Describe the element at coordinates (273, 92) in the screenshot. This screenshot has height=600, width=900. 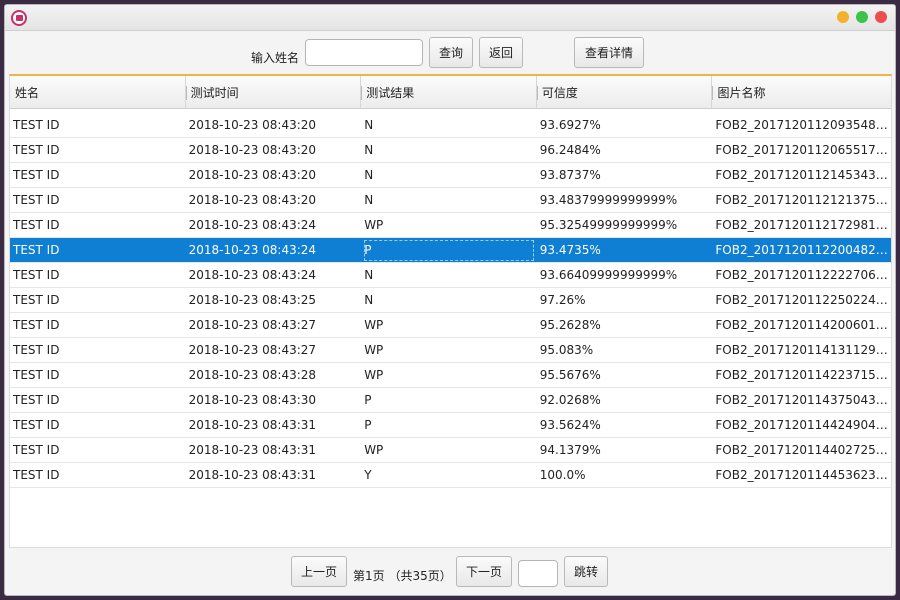
I see `column-header-time: 测试时间` at that location.